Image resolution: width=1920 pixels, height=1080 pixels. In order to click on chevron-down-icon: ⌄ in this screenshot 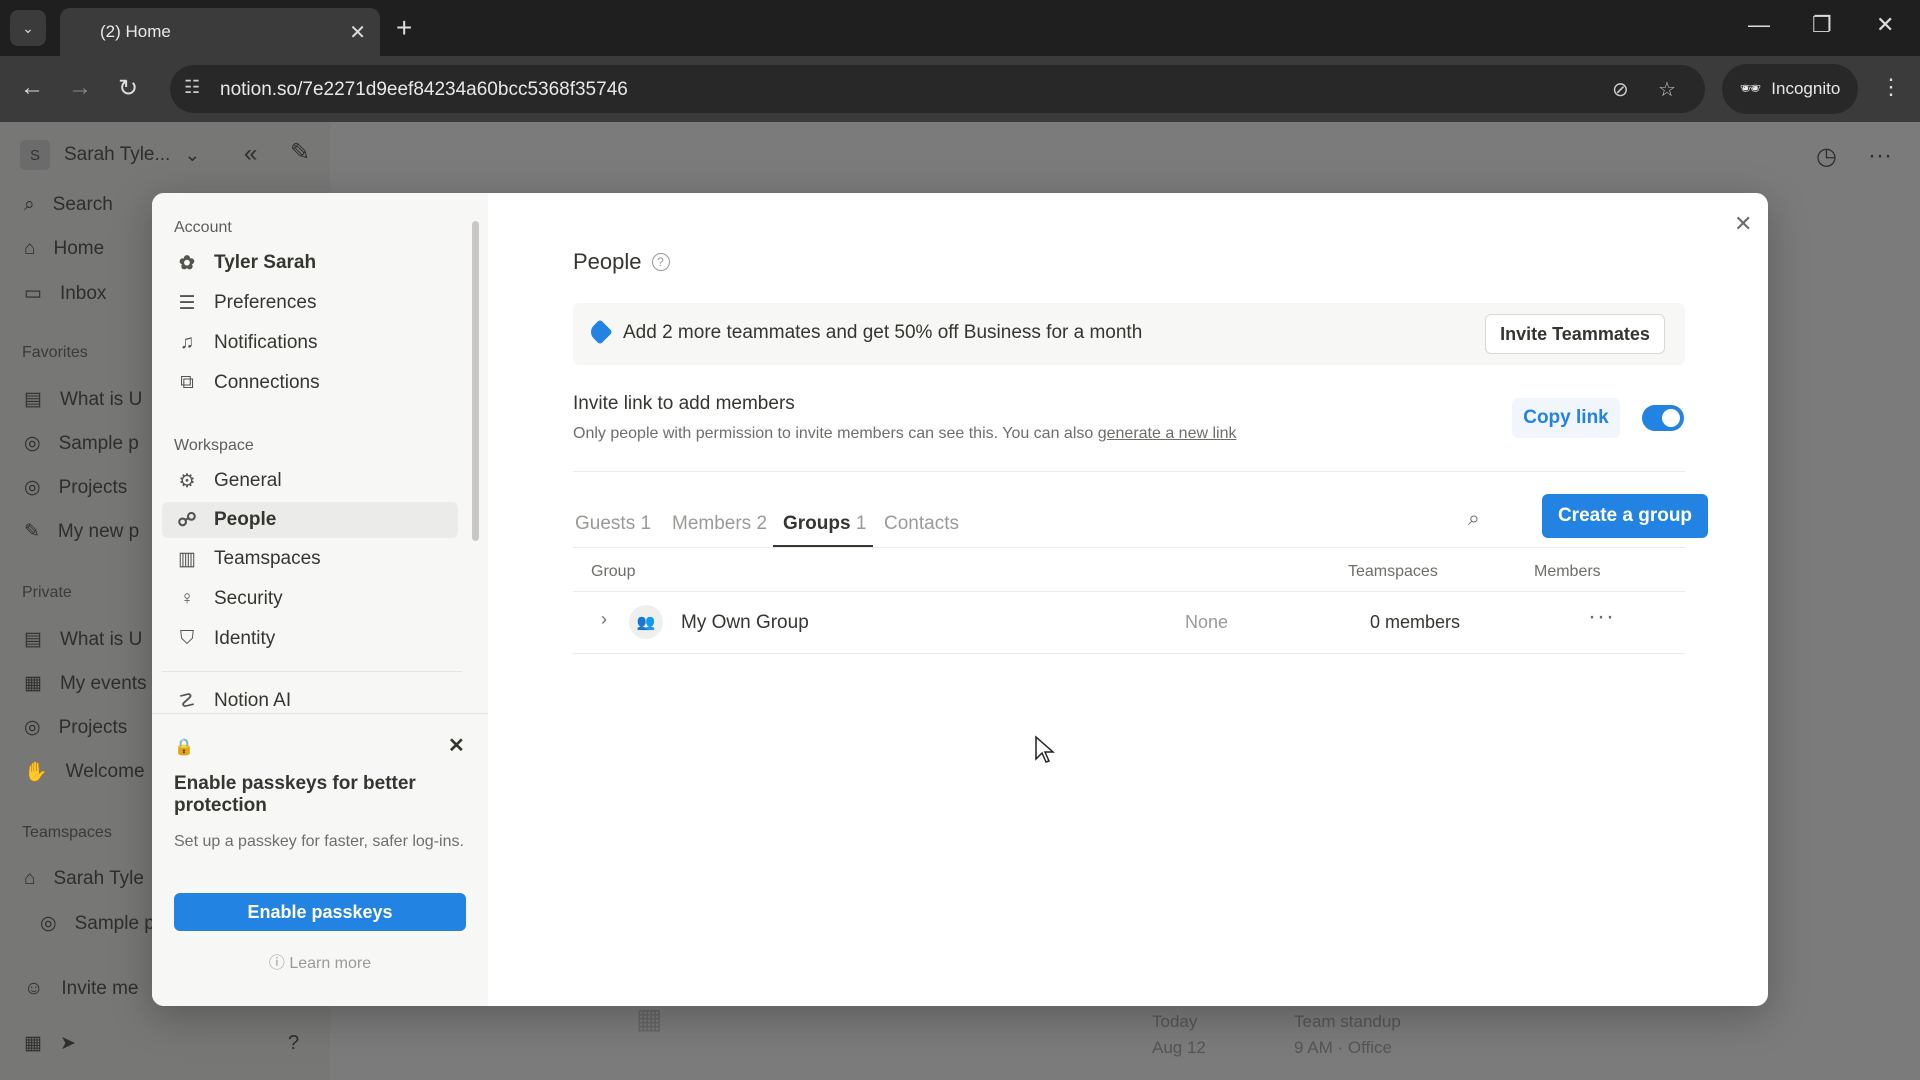, I will do `click(192, 155)`.